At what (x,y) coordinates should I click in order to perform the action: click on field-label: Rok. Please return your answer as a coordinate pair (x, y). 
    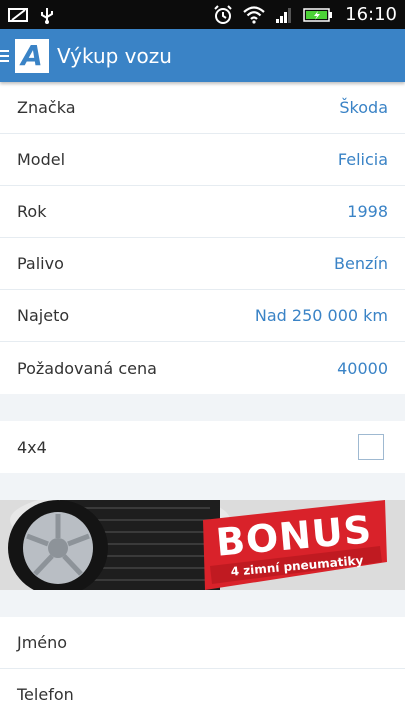
    Looking at the image, I should click on (32, 211).